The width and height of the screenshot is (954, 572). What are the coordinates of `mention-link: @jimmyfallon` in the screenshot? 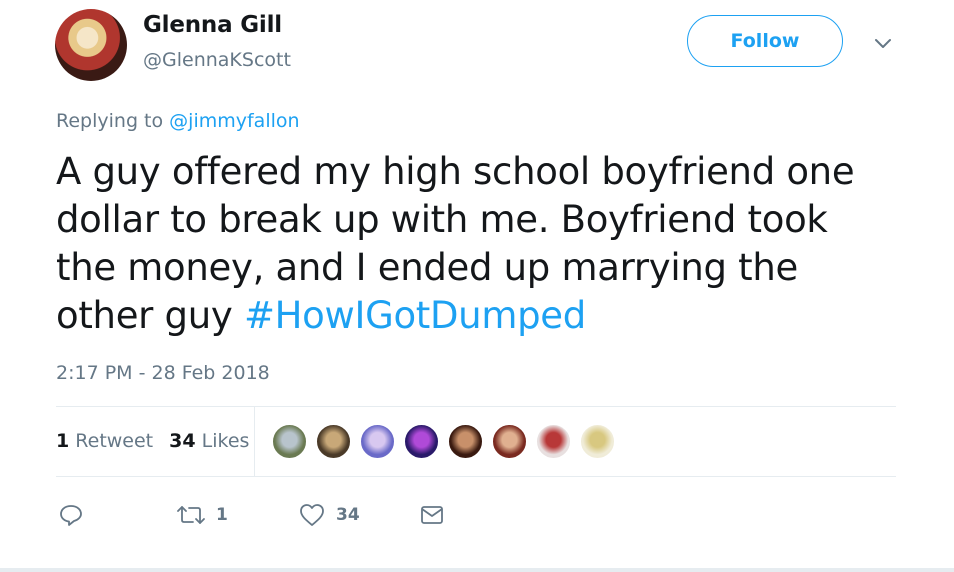 It's located at (234, 121).